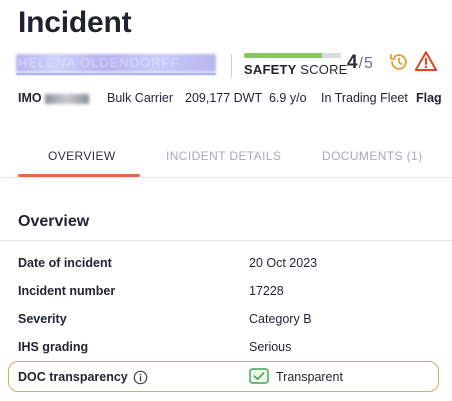 Image resolution: width=452 pixels, height=401 pixels. What do you see at coordinates (223, 156) in the screenshot?
I see `tab-incident-details: INCIDENT DETAILS` at bounding box center [223, 156].